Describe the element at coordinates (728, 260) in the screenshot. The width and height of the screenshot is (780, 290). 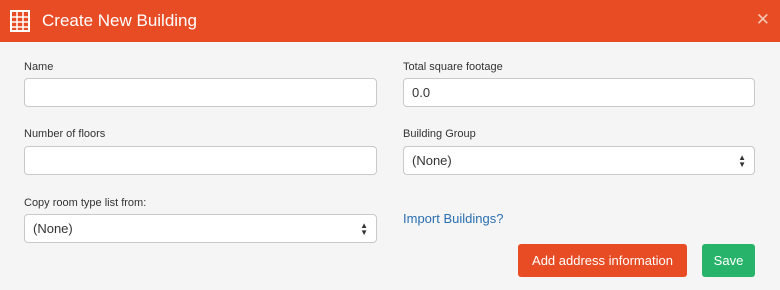
I see `save-button: Save` at that location.